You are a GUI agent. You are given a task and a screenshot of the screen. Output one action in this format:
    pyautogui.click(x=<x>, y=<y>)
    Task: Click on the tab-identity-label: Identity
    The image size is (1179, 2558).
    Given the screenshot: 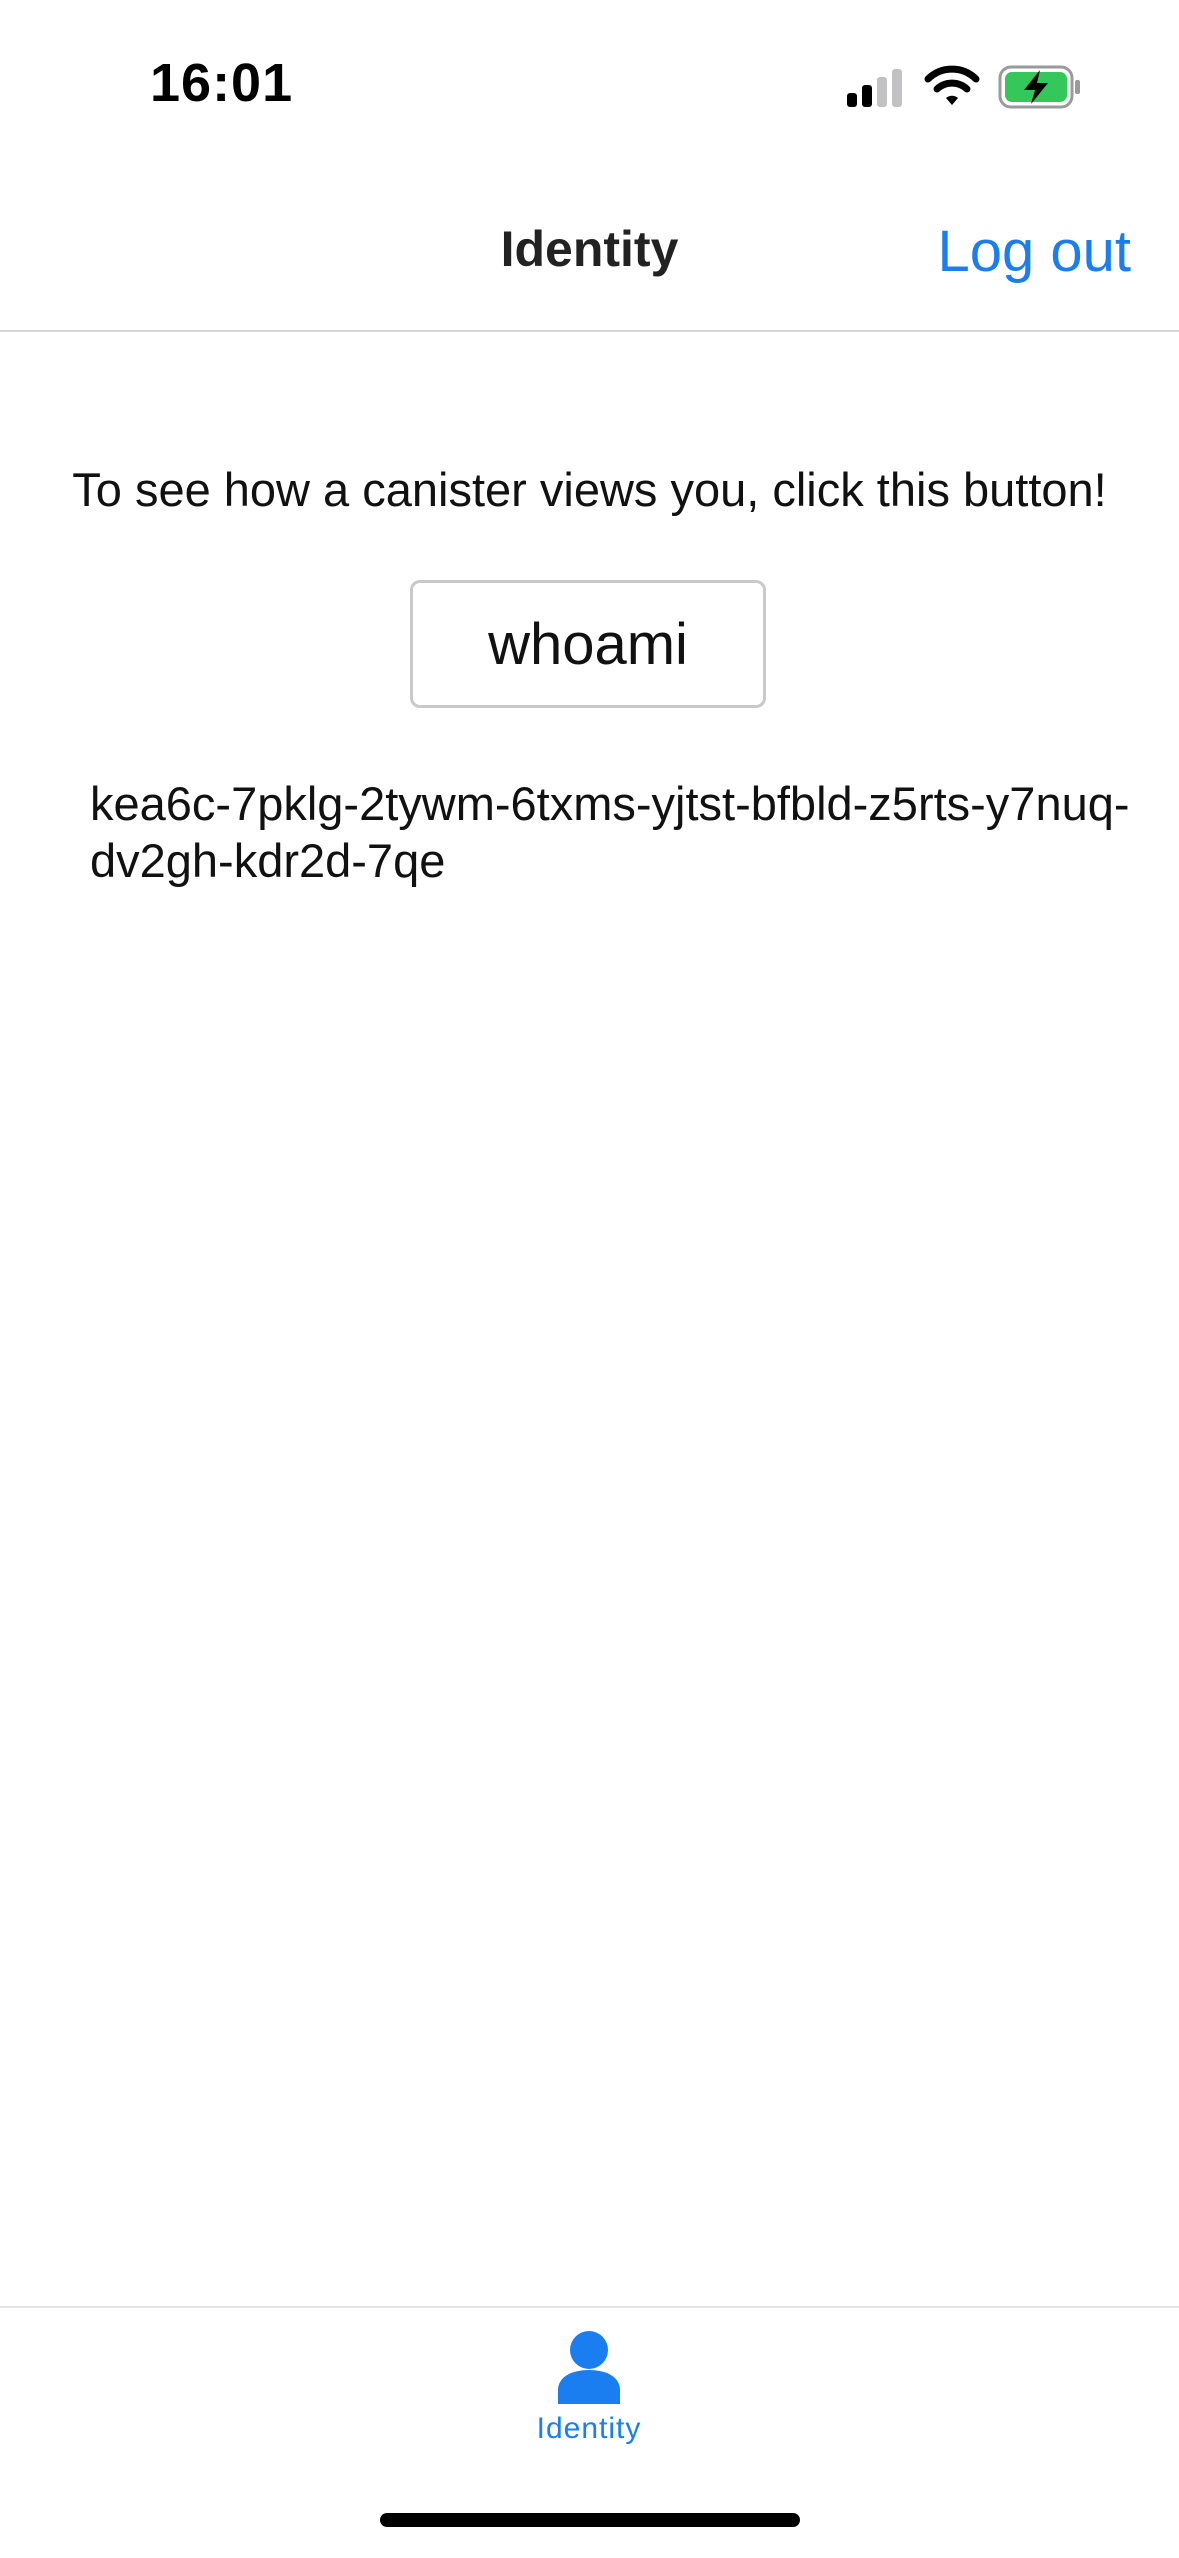 What is the action you would take?
    pyautogui.click(x=589, y=2428)
    